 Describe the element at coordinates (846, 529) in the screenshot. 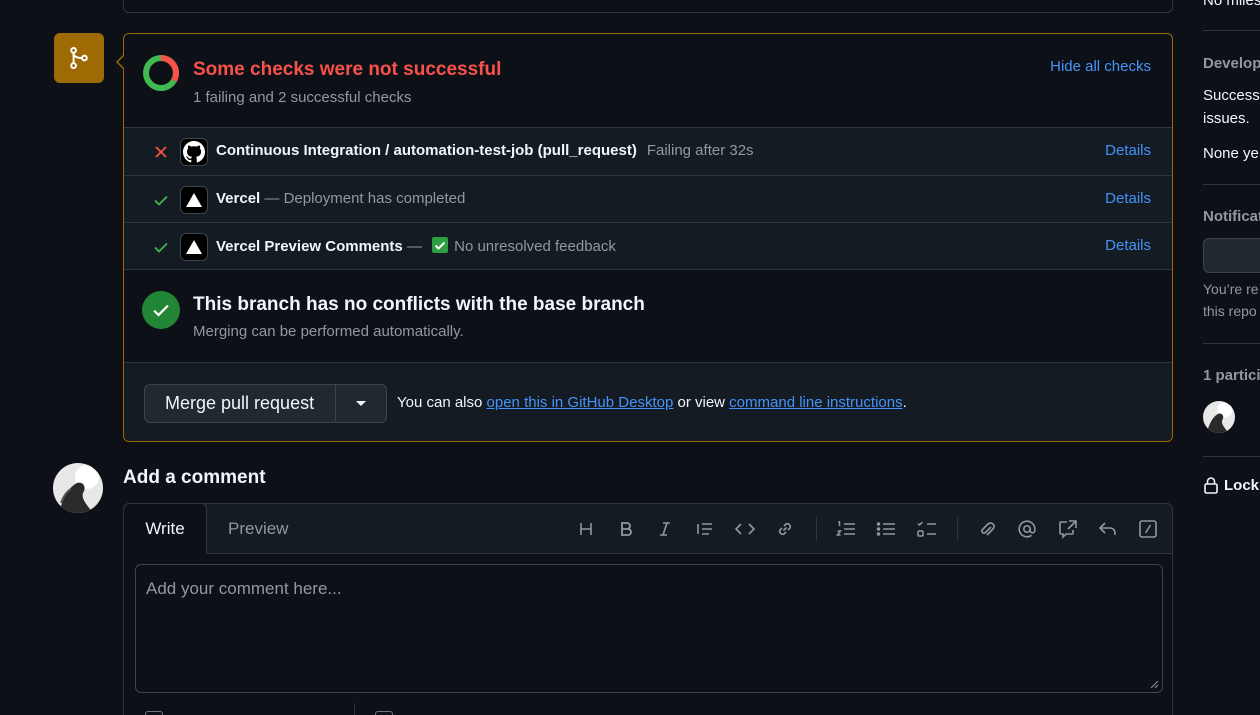

I see `ordered-list-icon` at that location.